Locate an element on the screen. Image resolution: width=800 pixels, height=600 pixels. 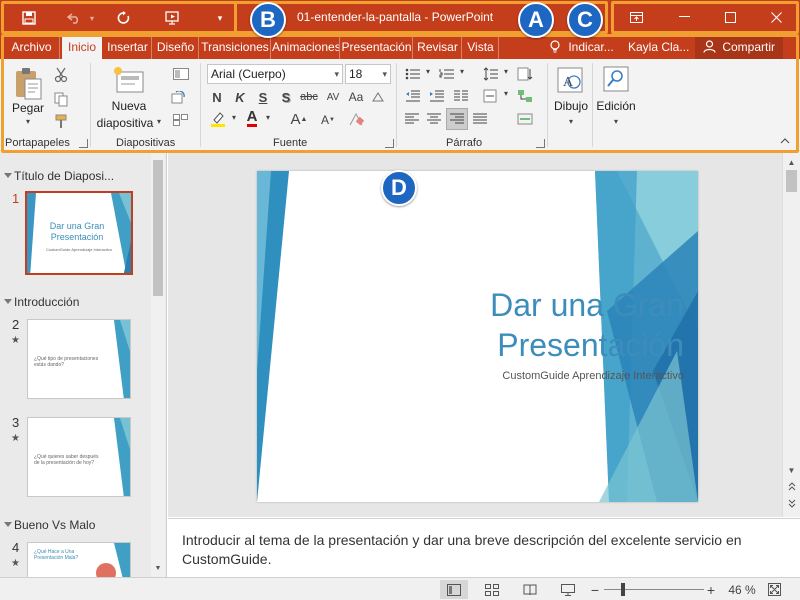
strikethrough-button: abc is located at coordinates (309, 97).